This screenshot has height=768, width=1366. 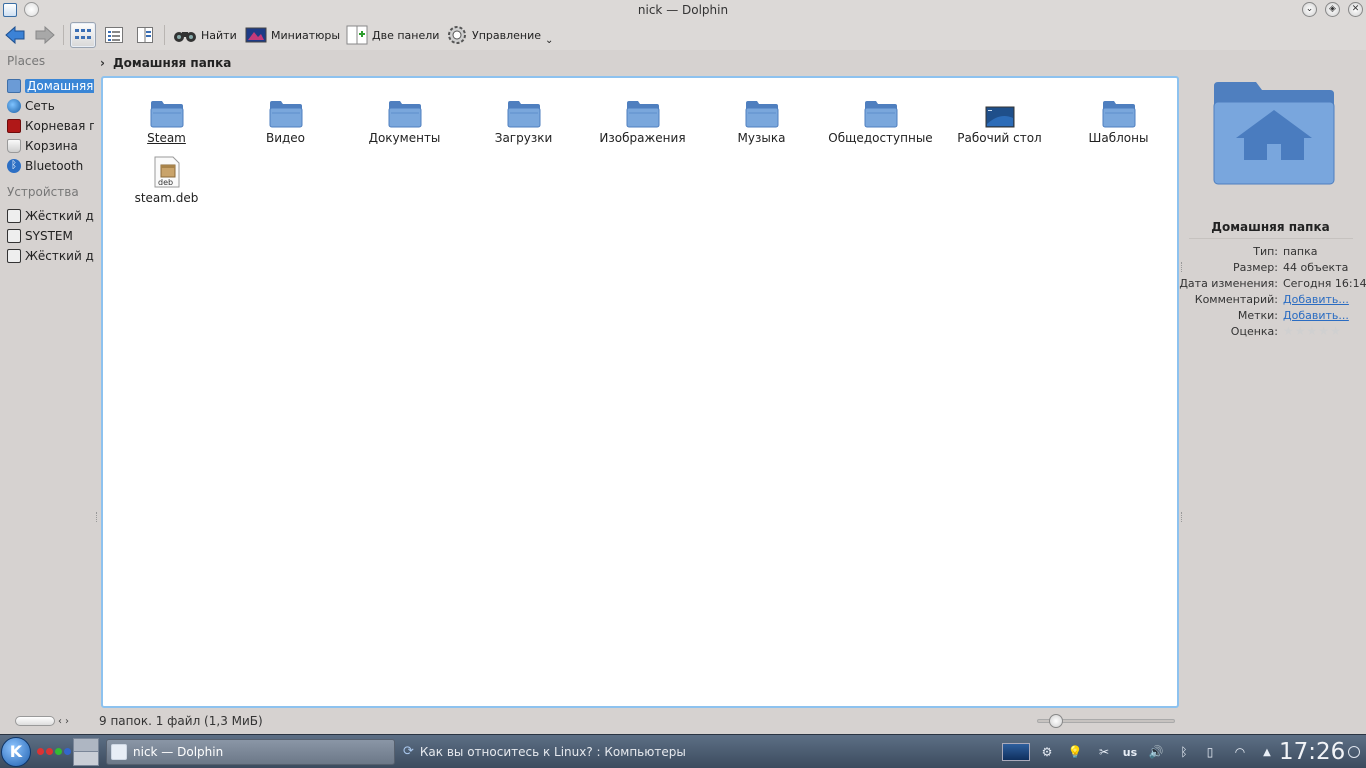 I want to click on info-row-size: Размер: 44 объекта, so click(x=1275, y=269).